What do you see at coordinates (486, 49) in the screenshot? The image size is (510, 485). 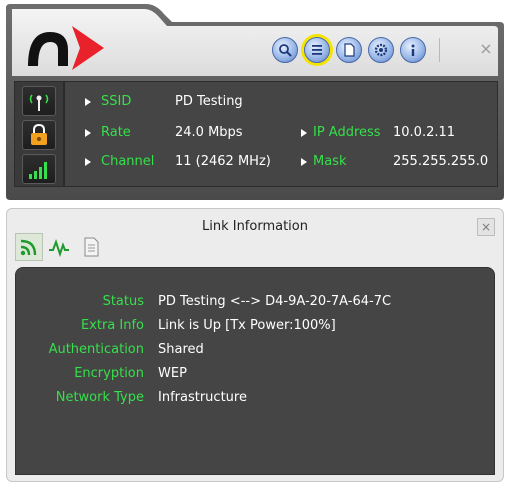 I see `close-button: ×` at bounding box center [486, 49].